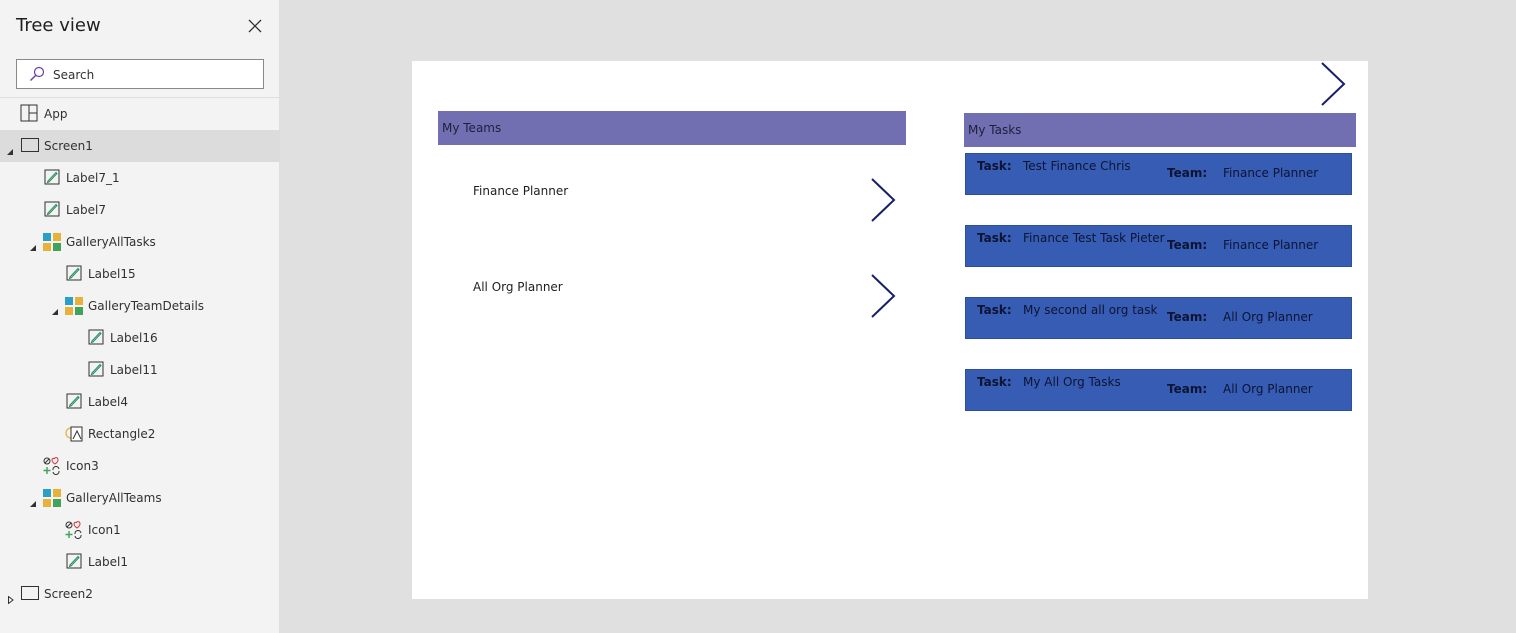 This screenshot has width=1516, height=633. Describe the element at coordinates (672, 128) in the screenshot. I see `my-teams-header: My Teams` at that location.